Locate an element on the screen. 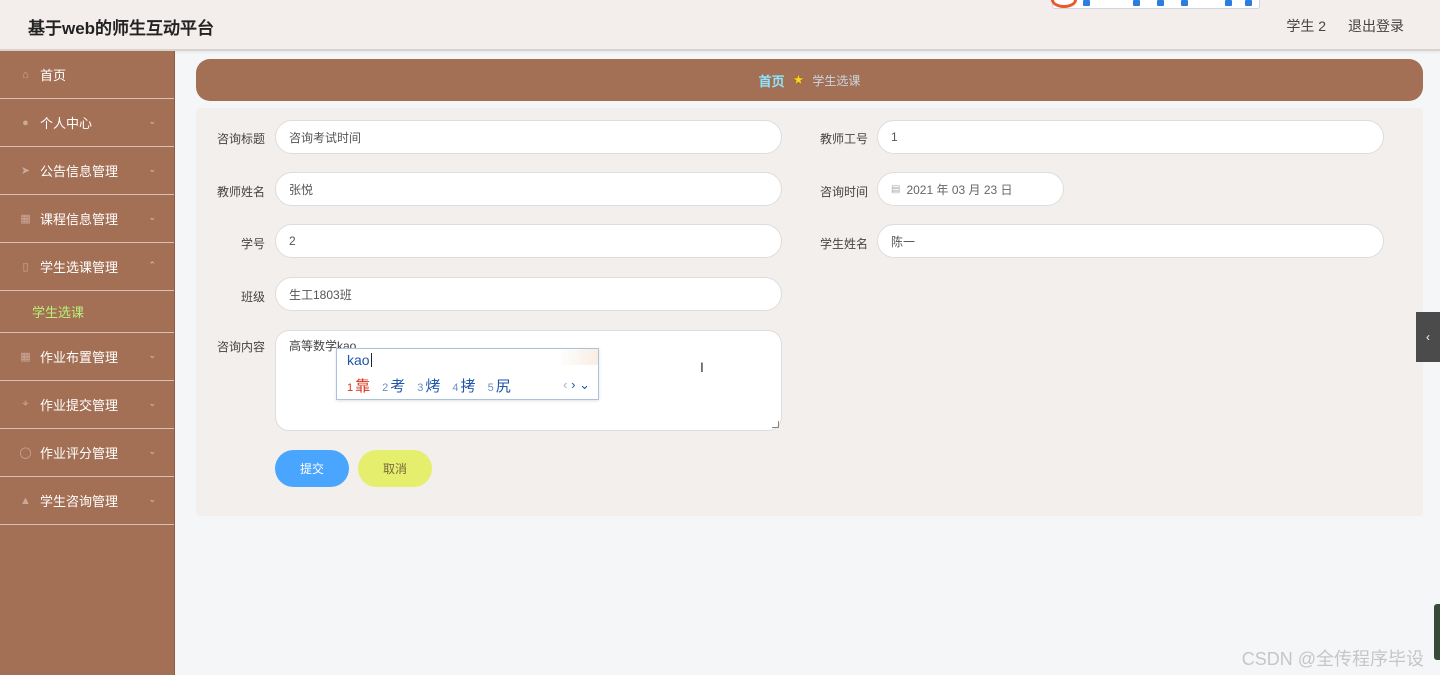  mouse-ibeam-cursor-icon: I is located at coordinates (702, 367).